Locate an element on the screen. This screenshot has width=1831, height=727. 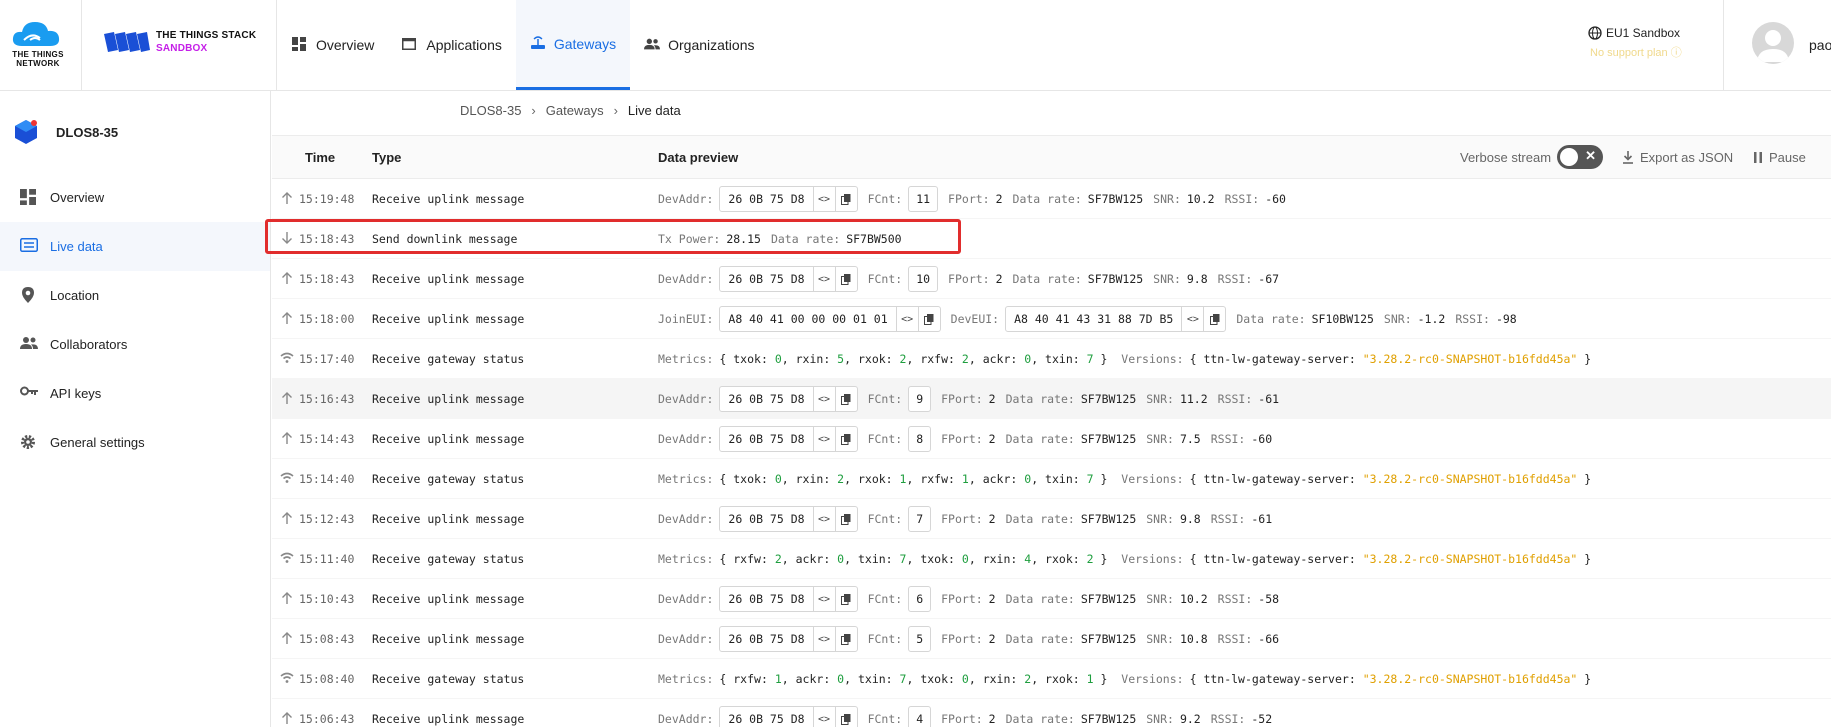
sidebar-item-overview: Overview is located at coordinates (135, 197).